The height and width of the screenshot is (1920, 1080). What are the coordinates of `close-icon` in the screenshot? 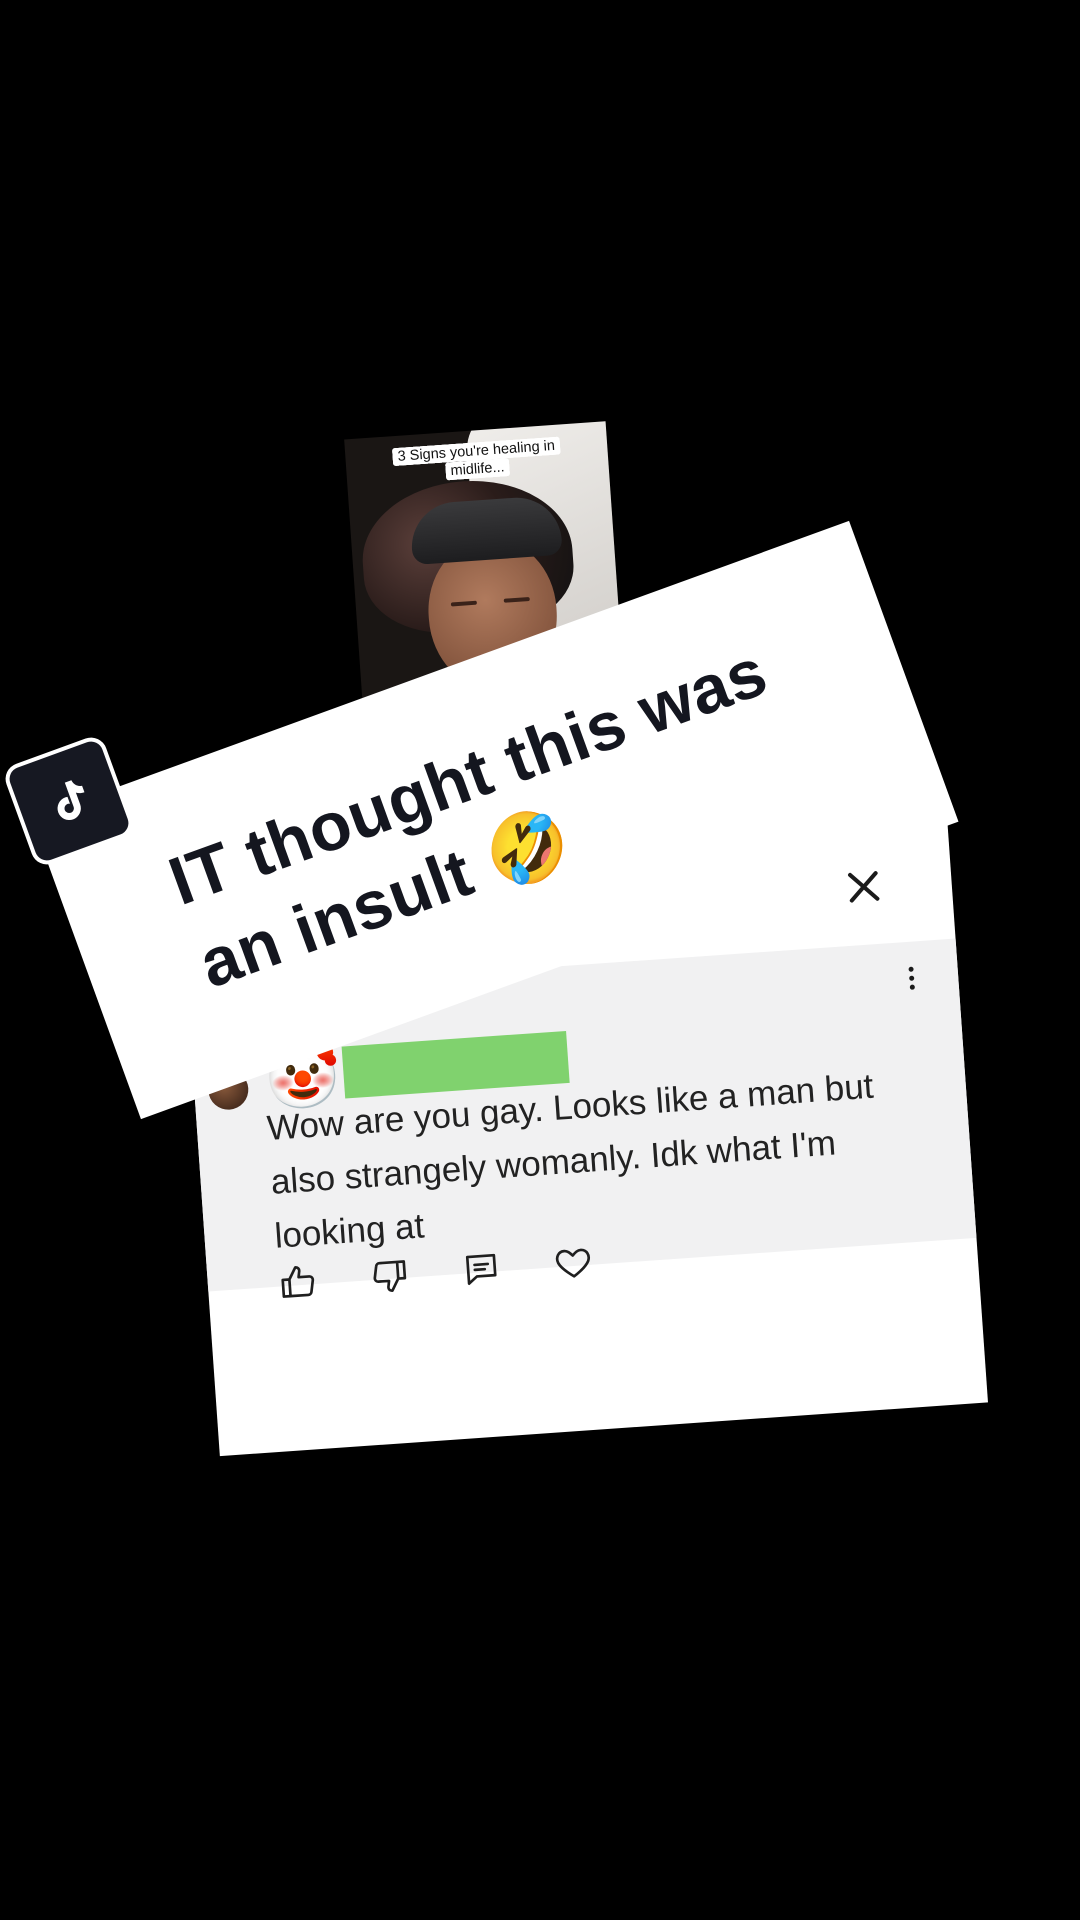 It's located at (863, 886).